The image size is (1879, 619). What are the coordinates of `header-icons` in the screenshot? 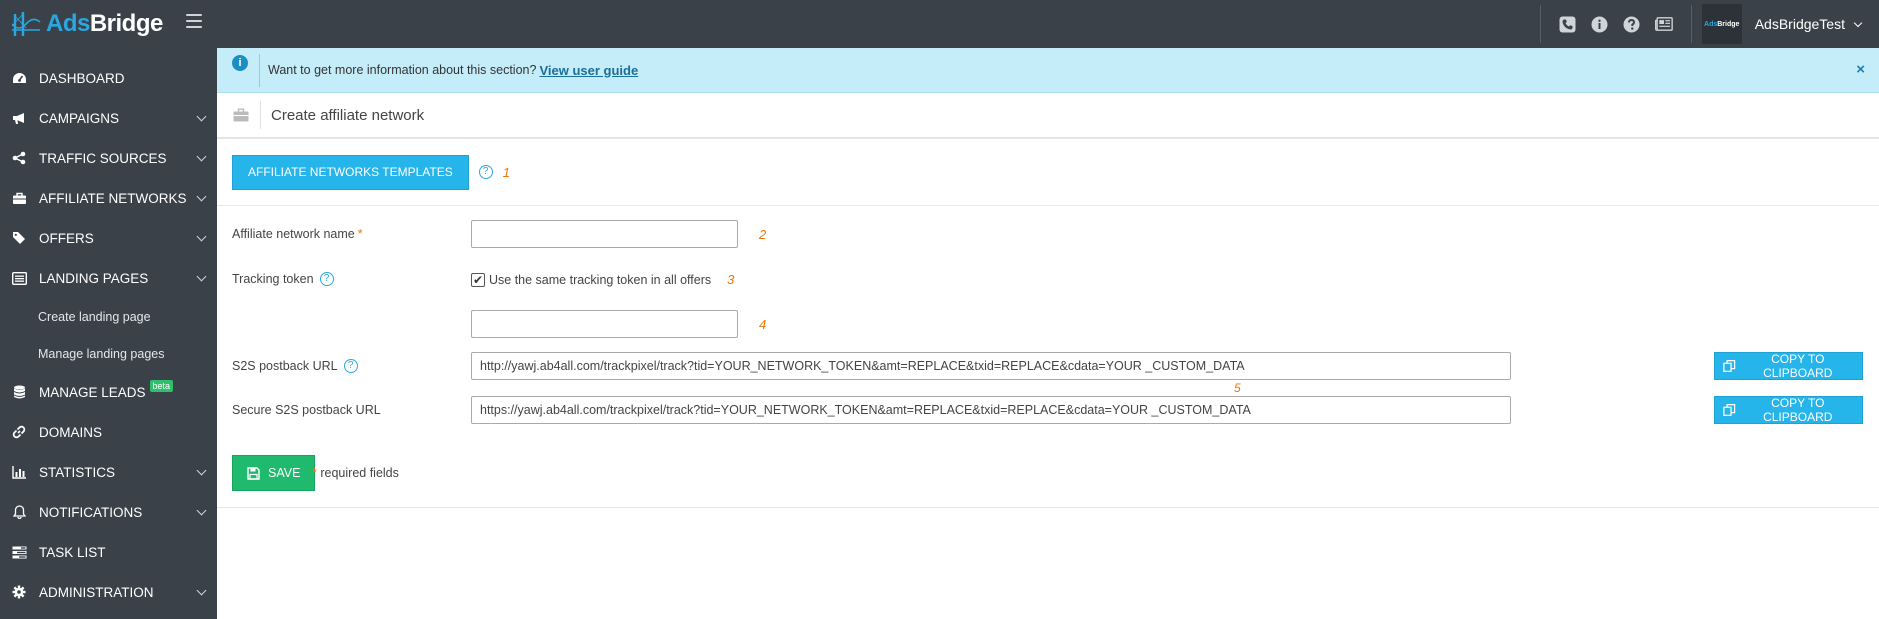 It's located at (1616, 24).